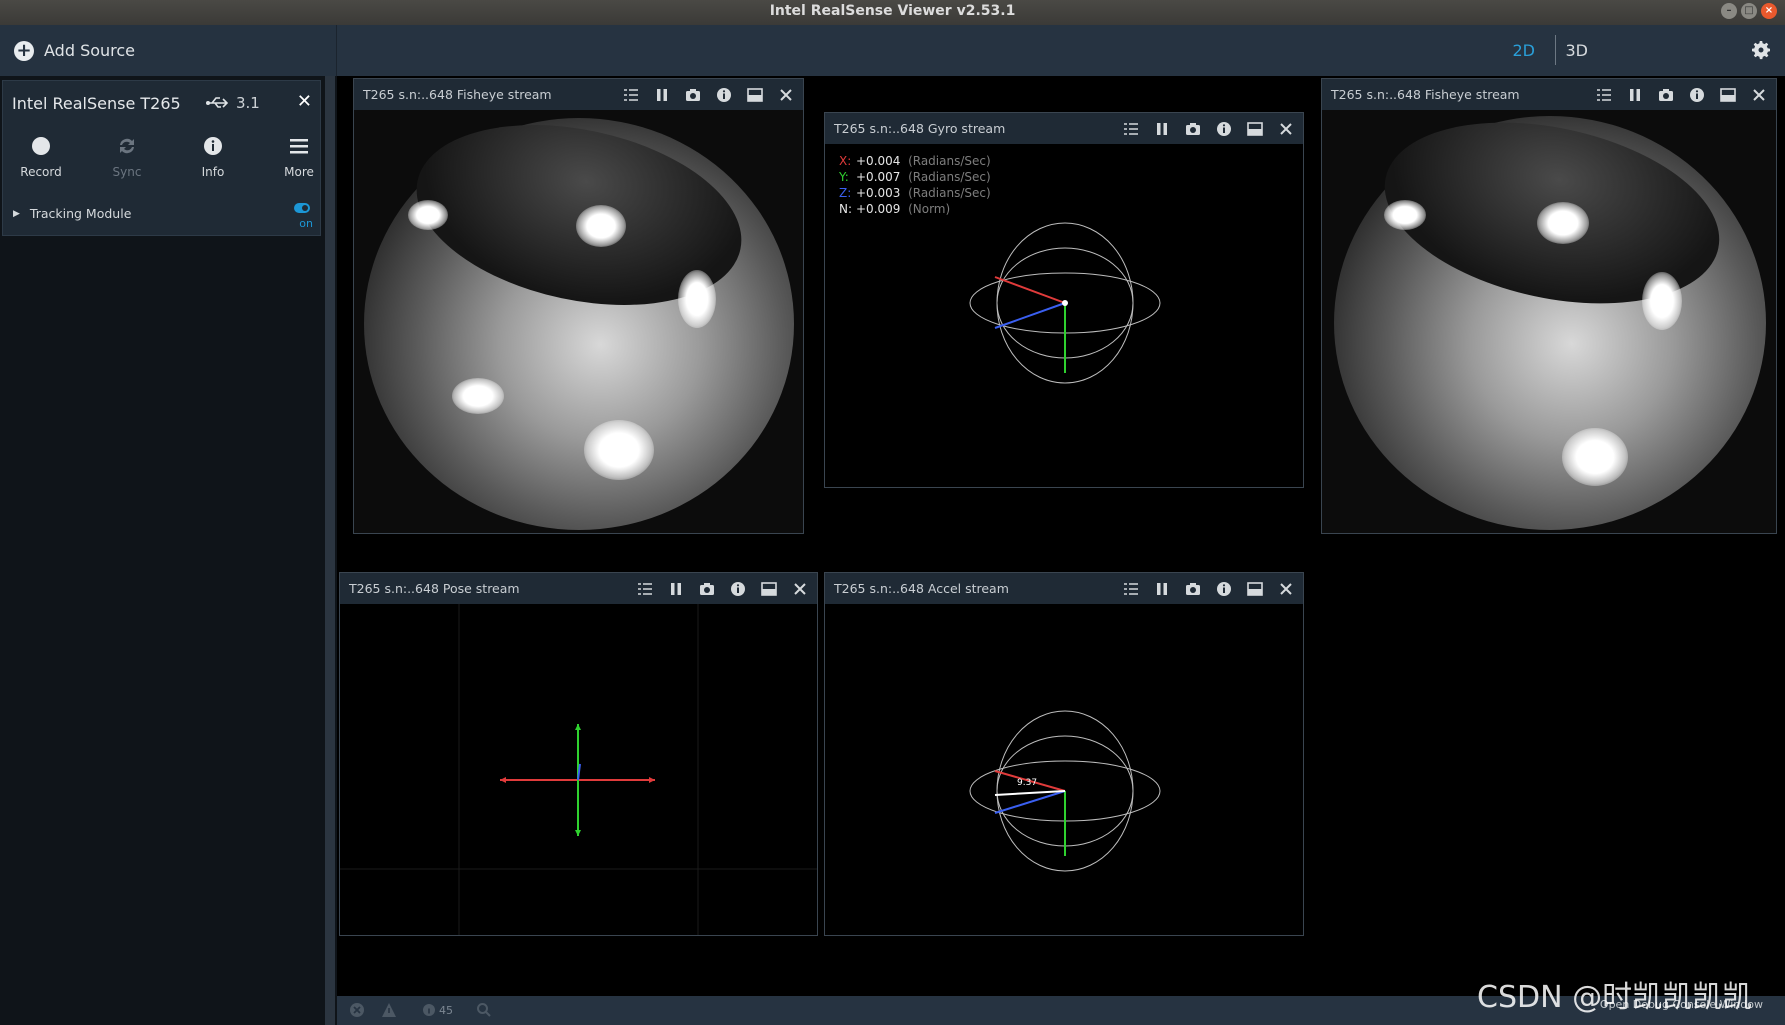  I want to click on menu-icon, so click(299, 146).